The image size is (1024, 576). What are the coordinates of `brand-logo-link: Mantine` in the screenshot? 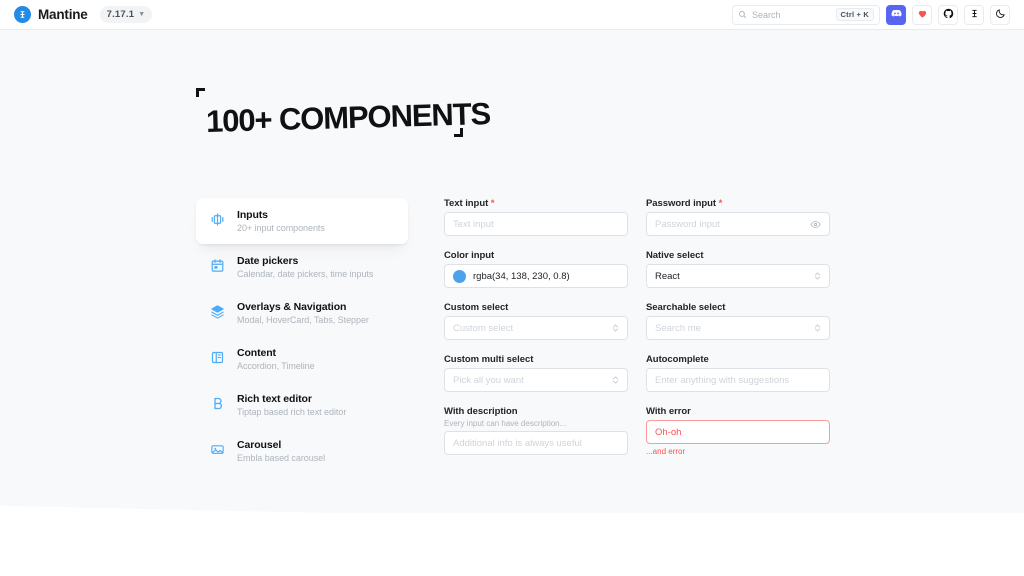 It's located at (51, 14).